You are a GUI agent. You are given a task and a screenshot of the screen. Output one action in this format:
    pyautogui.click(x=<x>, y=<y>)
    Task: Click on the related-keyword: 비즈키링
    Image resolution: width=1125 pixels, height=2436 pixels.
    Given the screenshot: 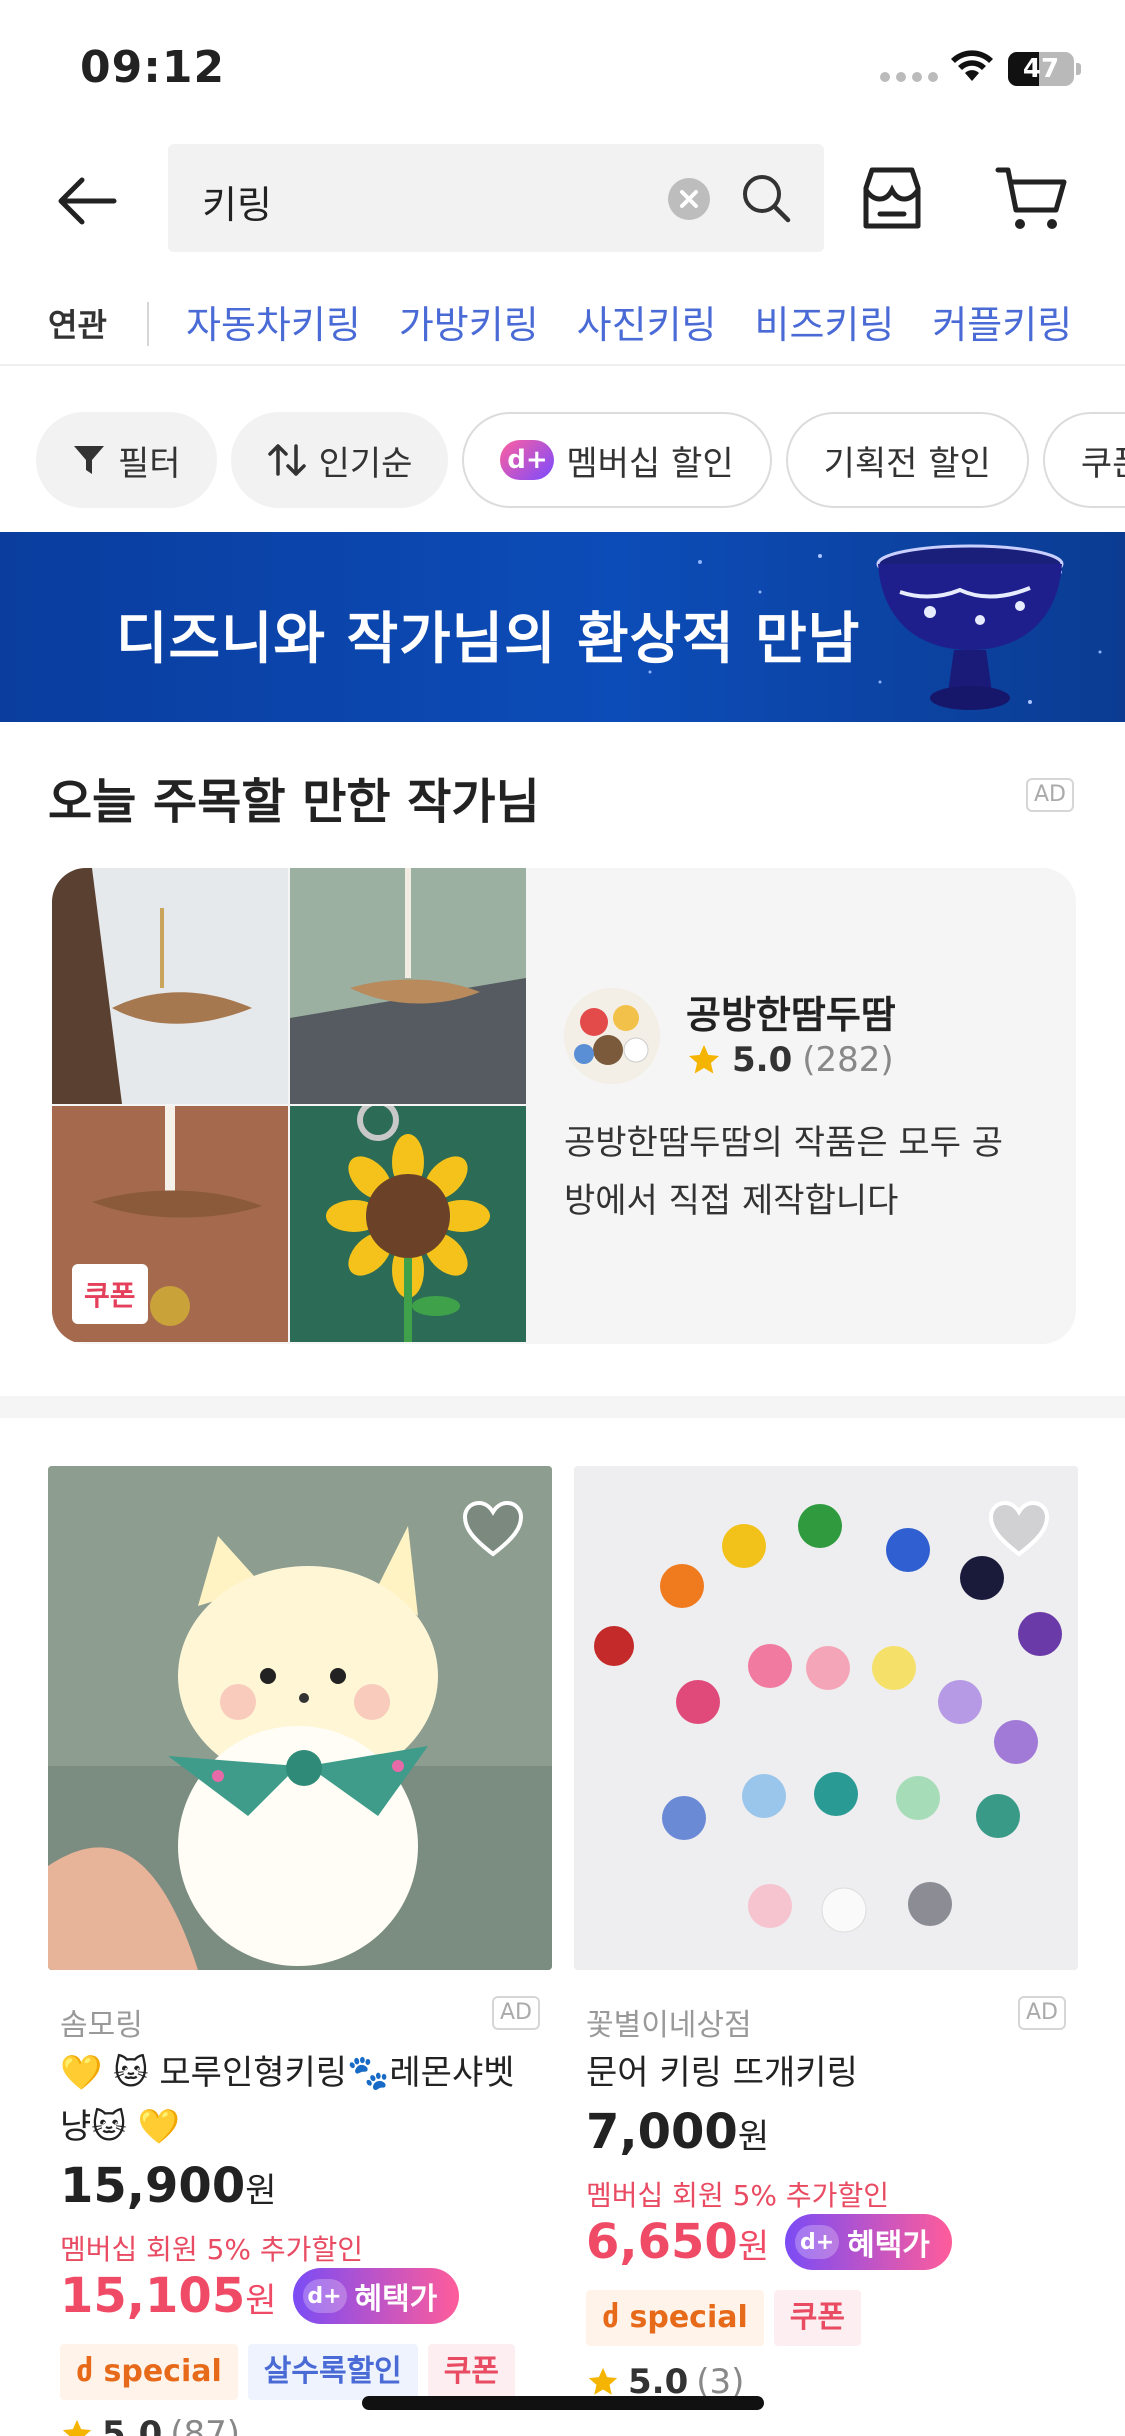 What is the action you would take?
    pyautogui.click(x=825, y=321)
    